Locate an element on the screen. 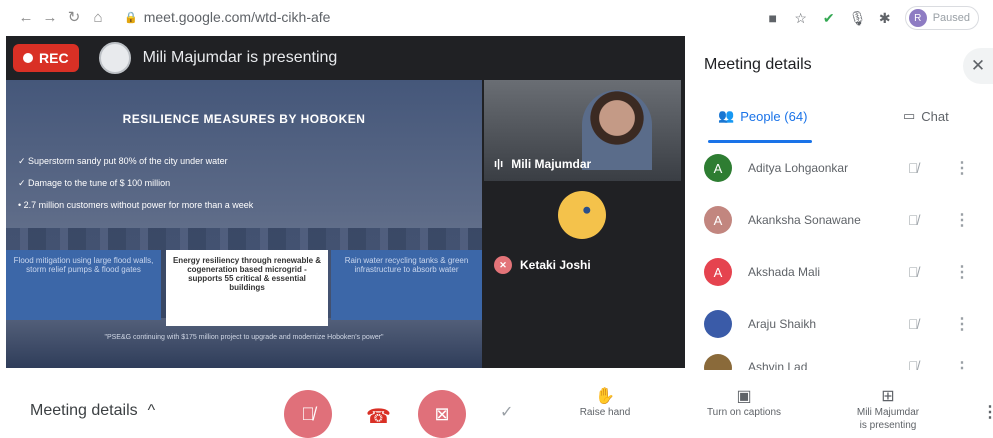  meeting-details-toggle: Meeting details ^ is located at coordinates (92, 411).